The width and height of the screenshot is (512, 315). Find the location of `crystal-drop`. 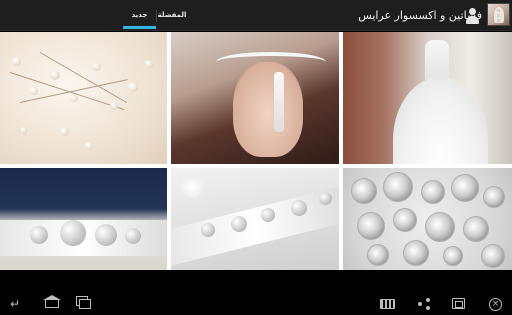

crystal-drop is located at coordinates (279, 102).